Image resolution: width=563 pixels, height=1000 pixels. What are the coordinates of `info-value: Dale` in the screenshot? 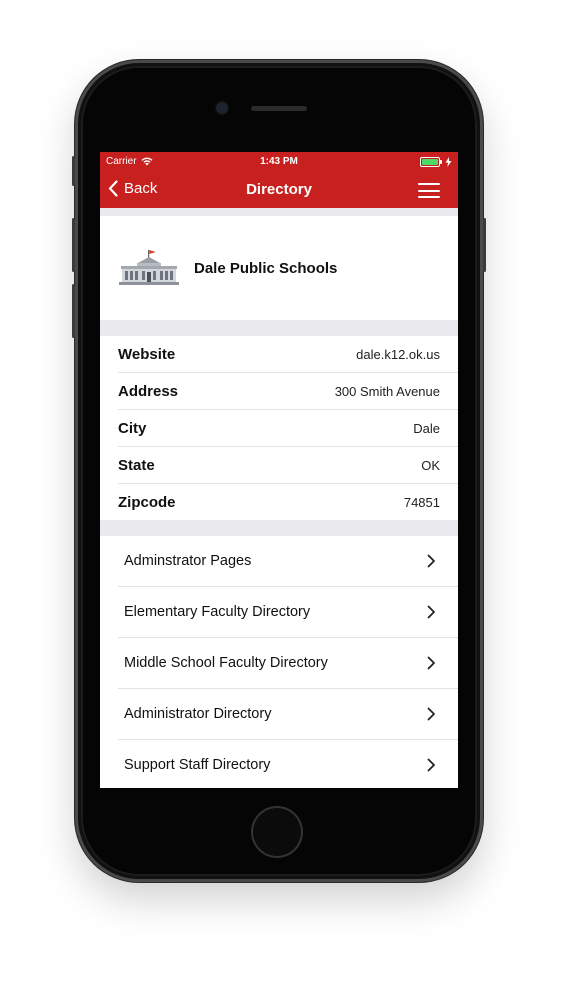 It's located at (426, 428).